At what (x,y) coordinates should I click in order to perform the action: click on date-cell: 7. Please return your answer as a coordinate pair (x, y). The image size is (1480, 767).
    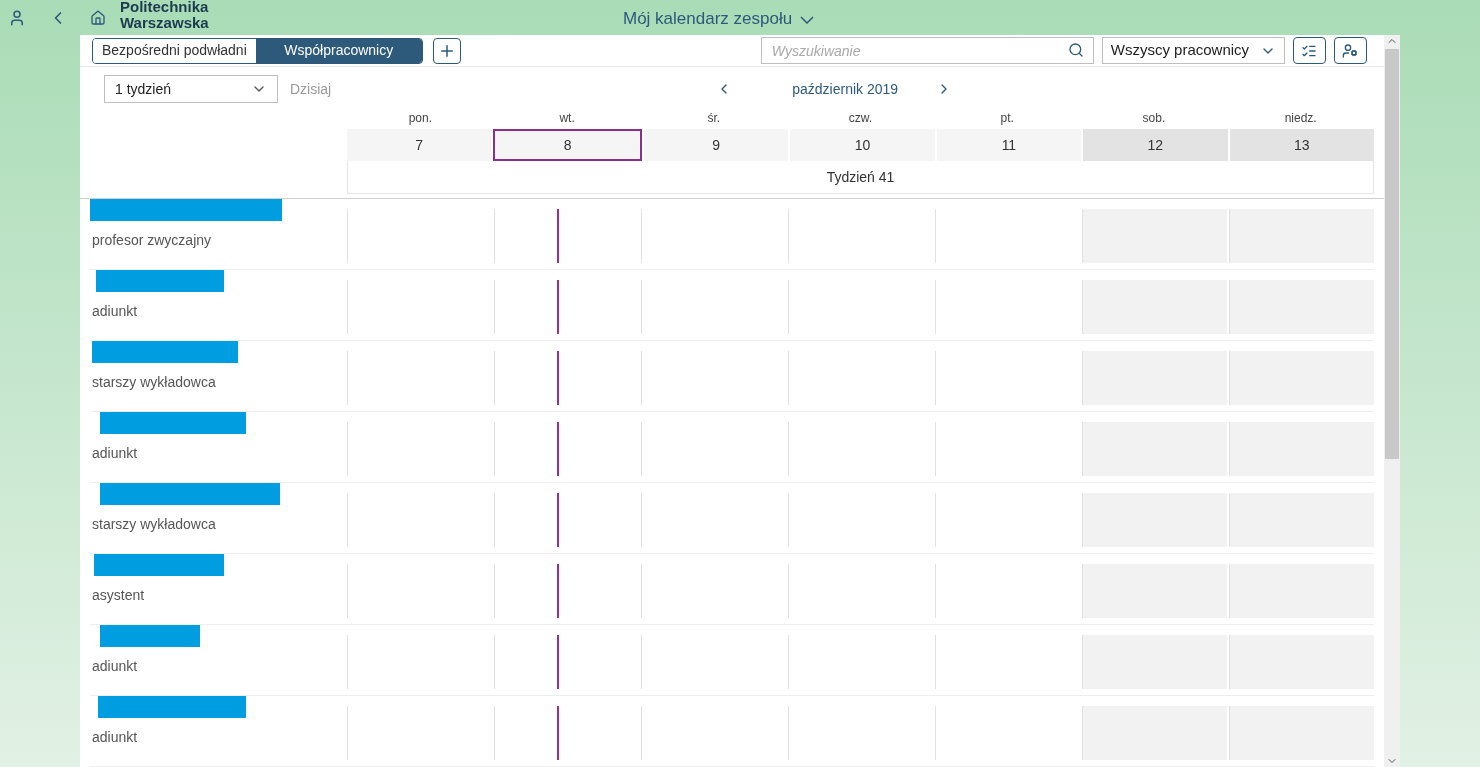
    Looking at the image, I should click on (419, 145).